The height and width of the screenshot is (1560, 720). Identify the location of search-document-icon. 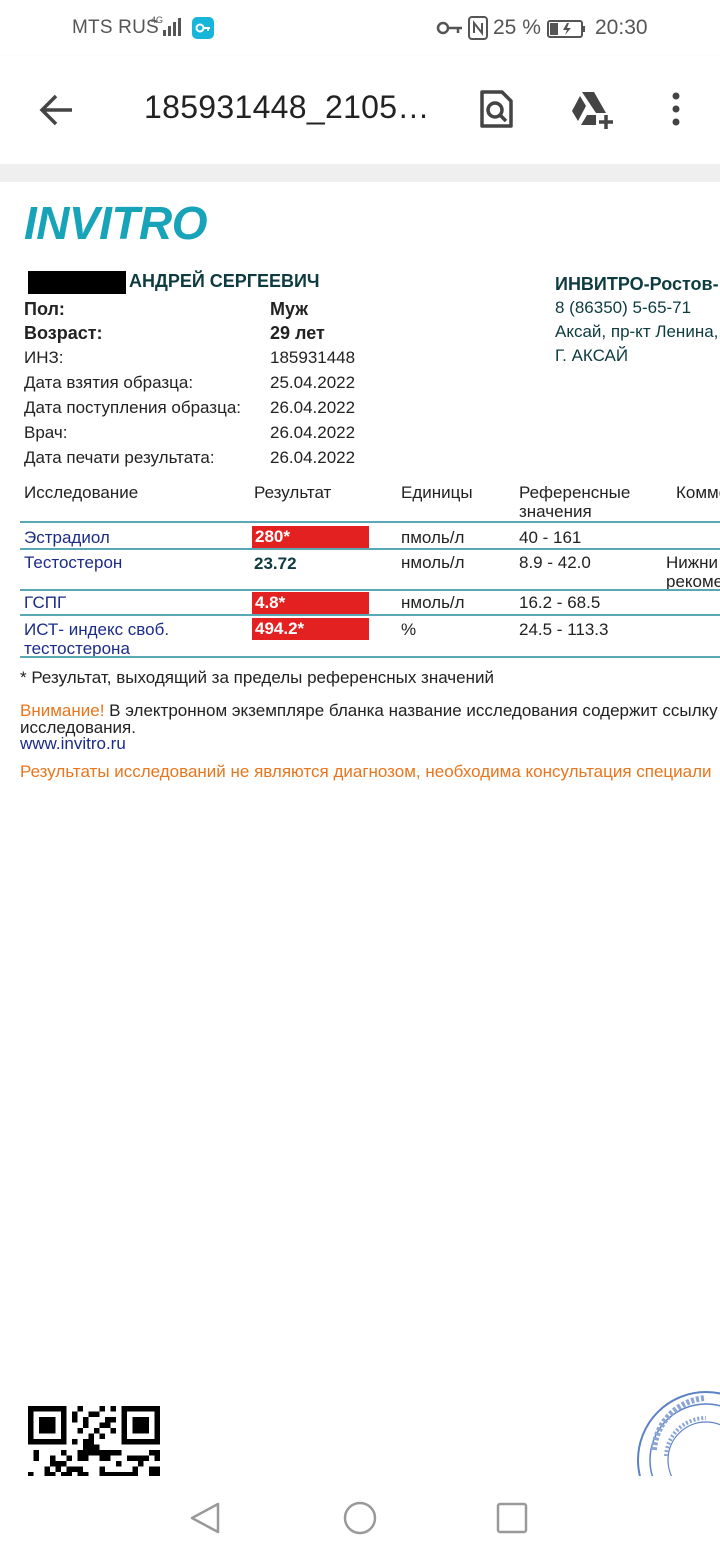
(496, 109).